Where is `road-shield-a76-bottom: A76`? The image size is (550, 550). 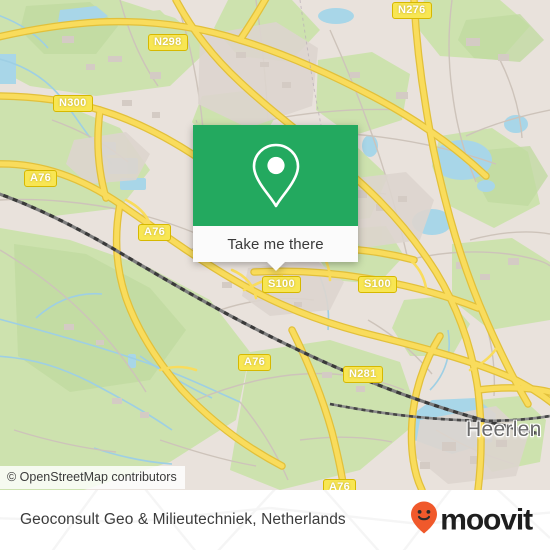 road-shield-a76-bottom: A76 is located at coordinates (340, 484).